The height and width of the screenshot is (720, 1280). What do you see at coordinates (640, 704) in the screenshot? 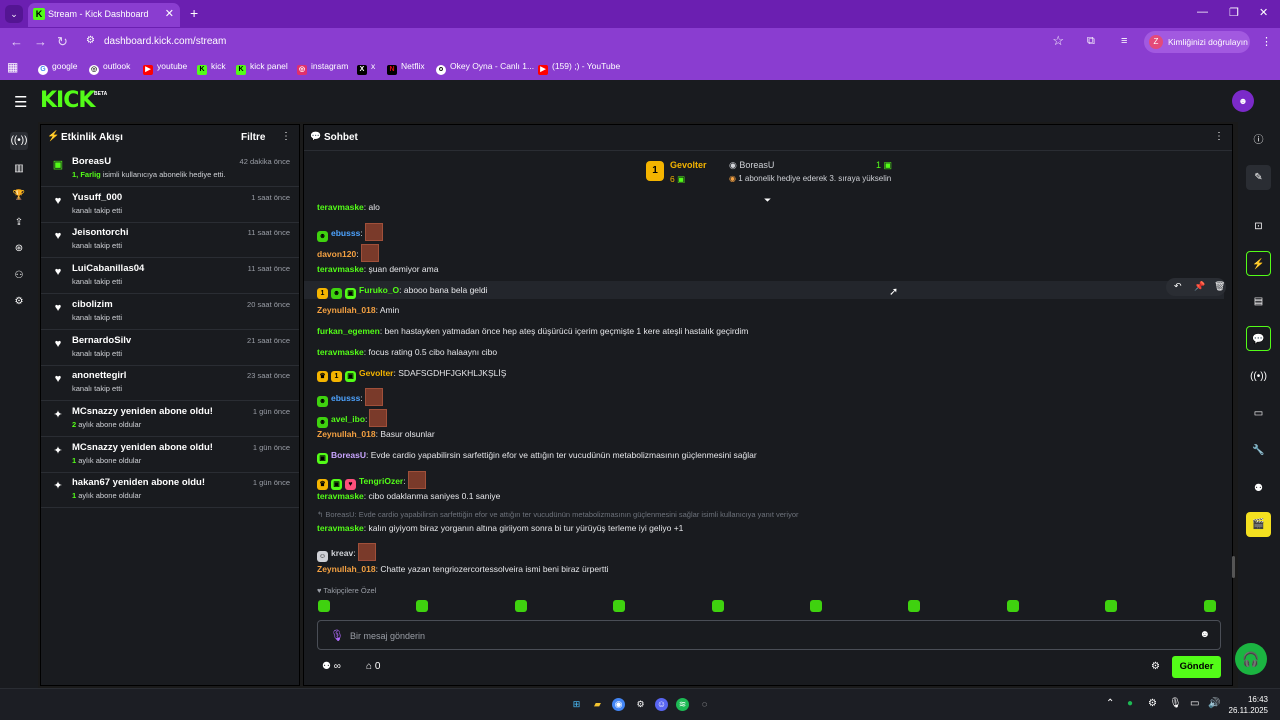
I see `steam-icon: ⚙` at bounding box center [640, 704].